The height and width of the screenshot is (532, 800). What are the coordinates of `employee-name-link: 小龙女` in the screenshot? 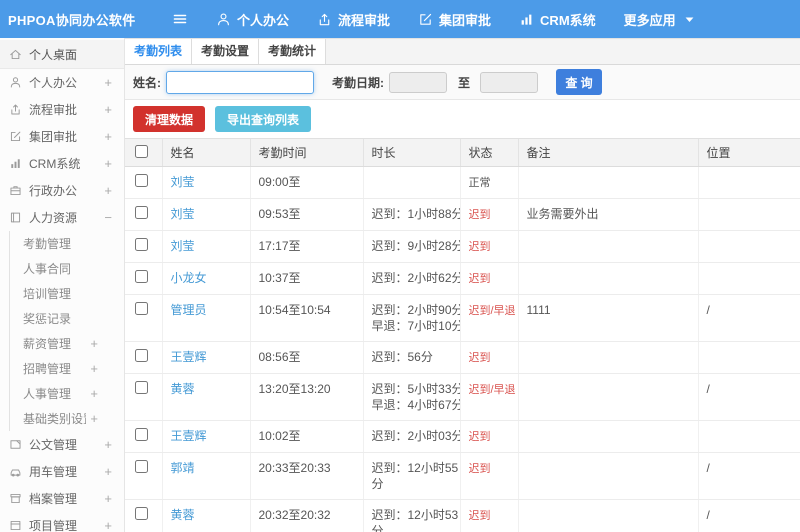 It's located at (189, 278).